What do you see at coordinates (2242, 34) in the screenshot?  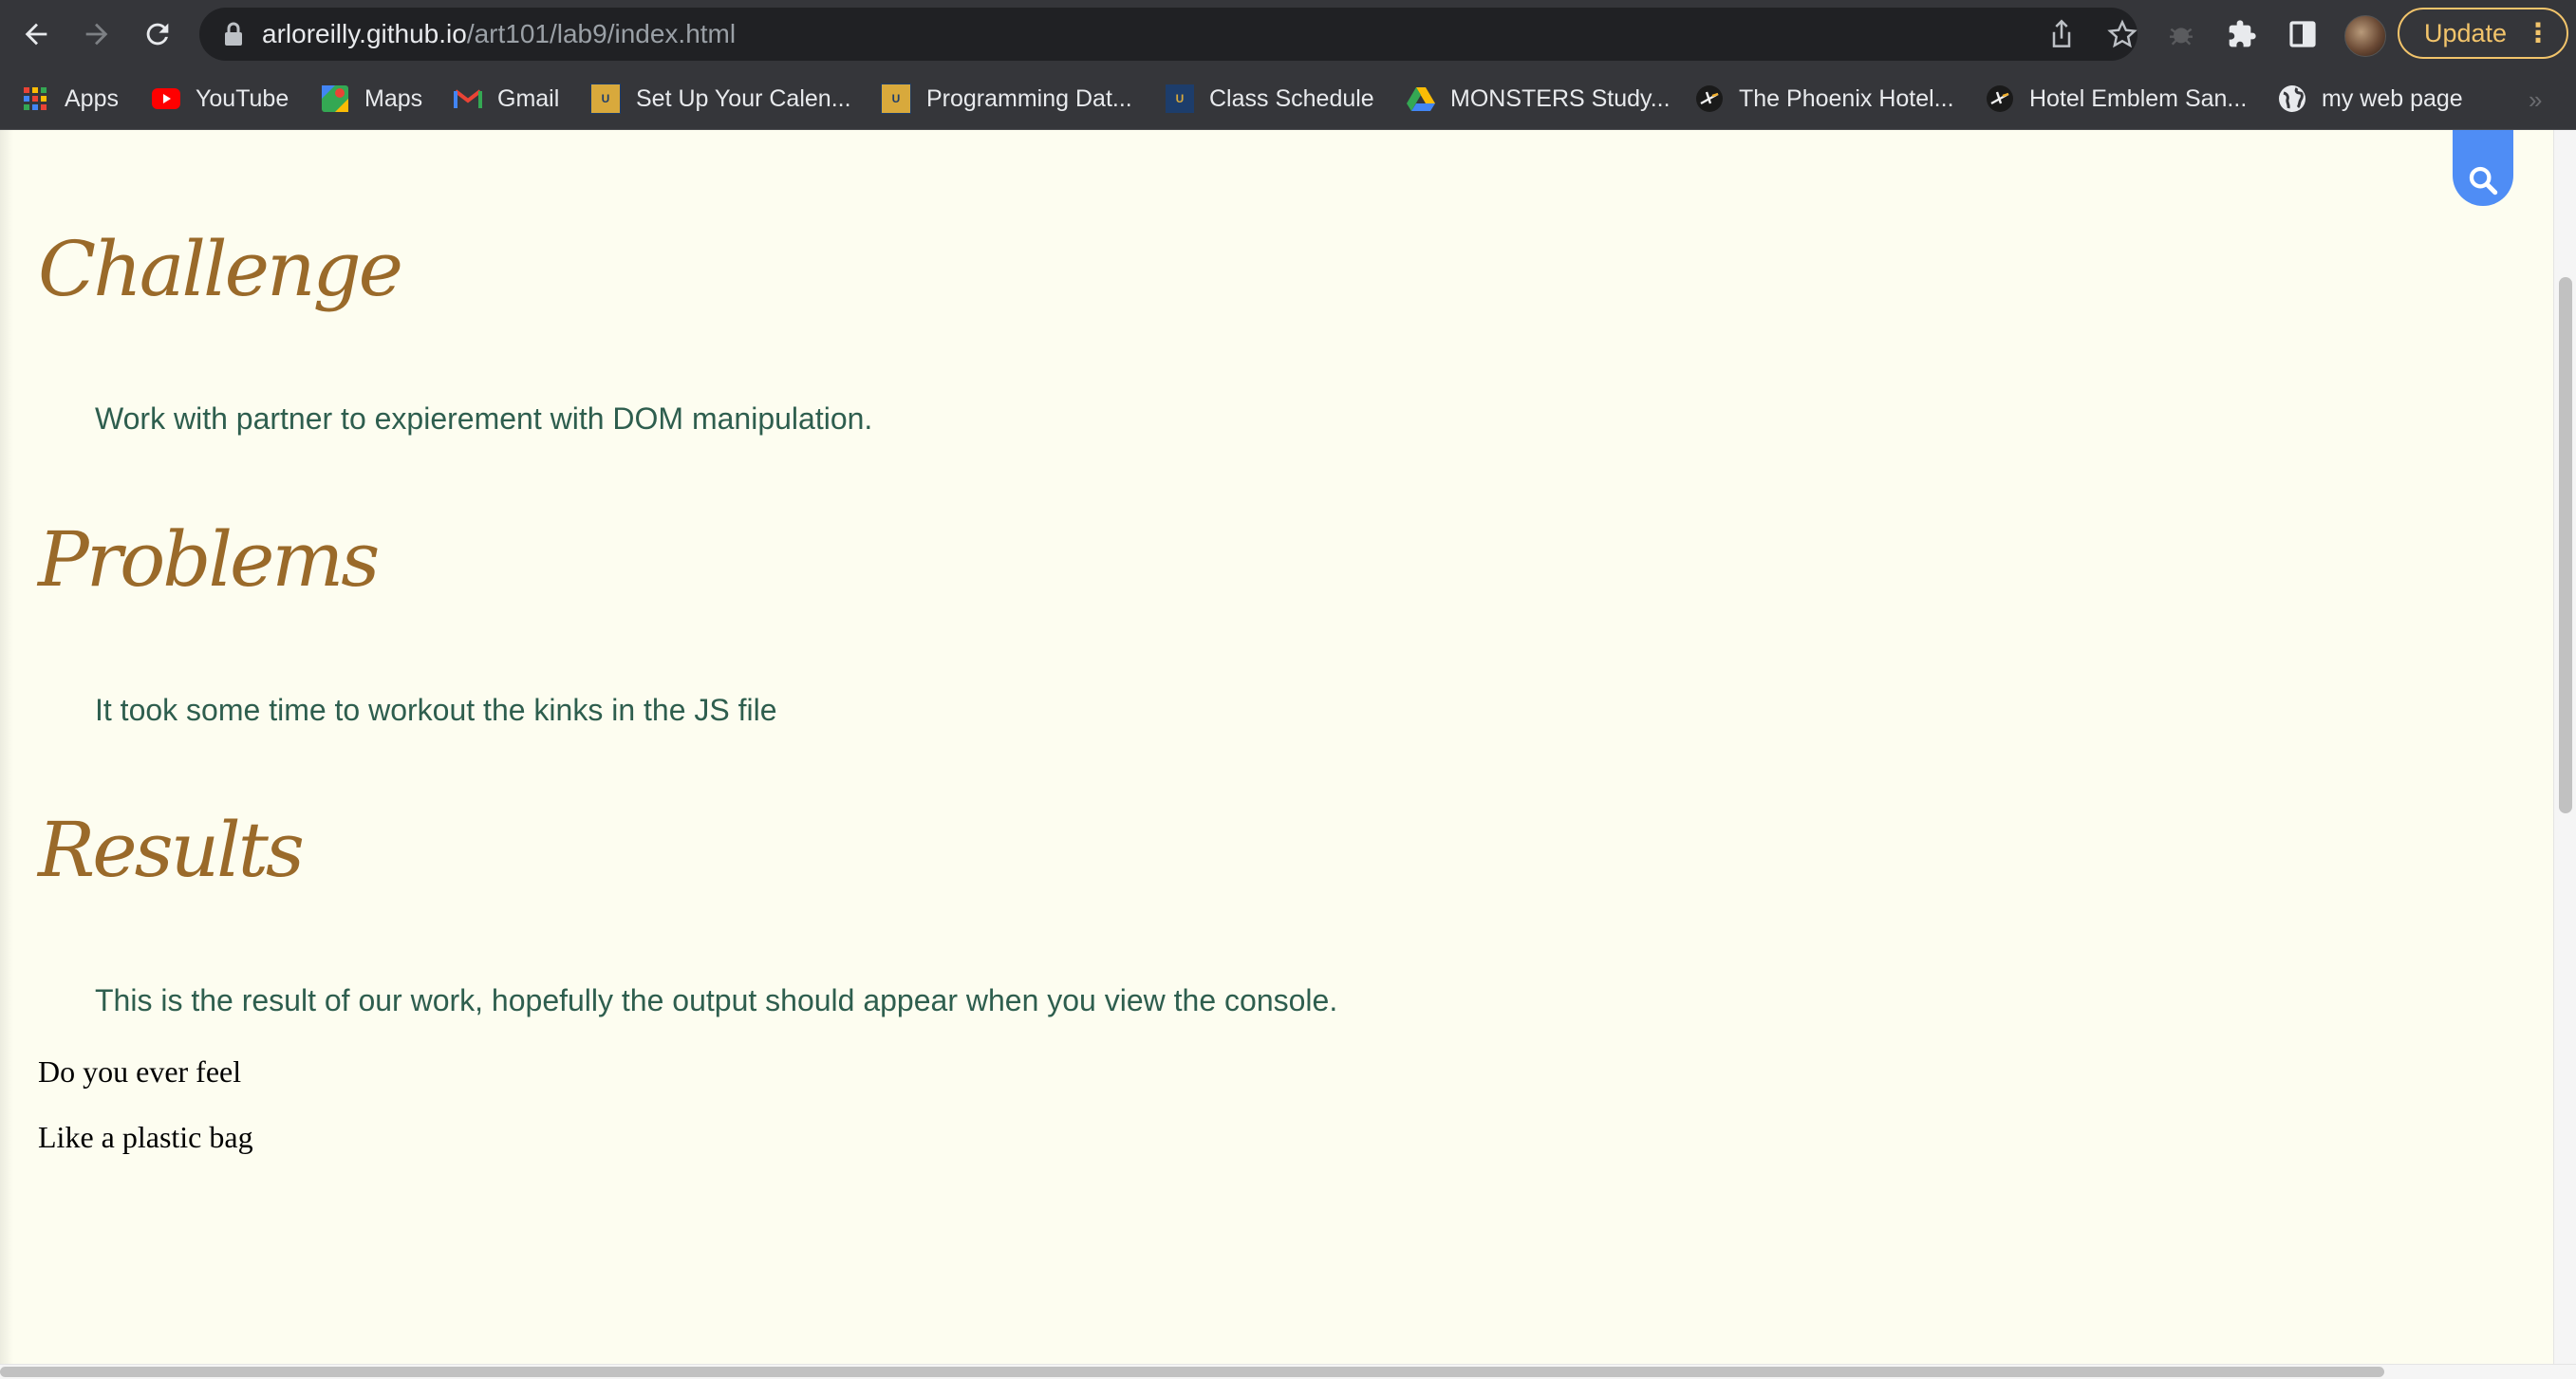 I see `puzzle-icon` at bounding box center [2242, 34].